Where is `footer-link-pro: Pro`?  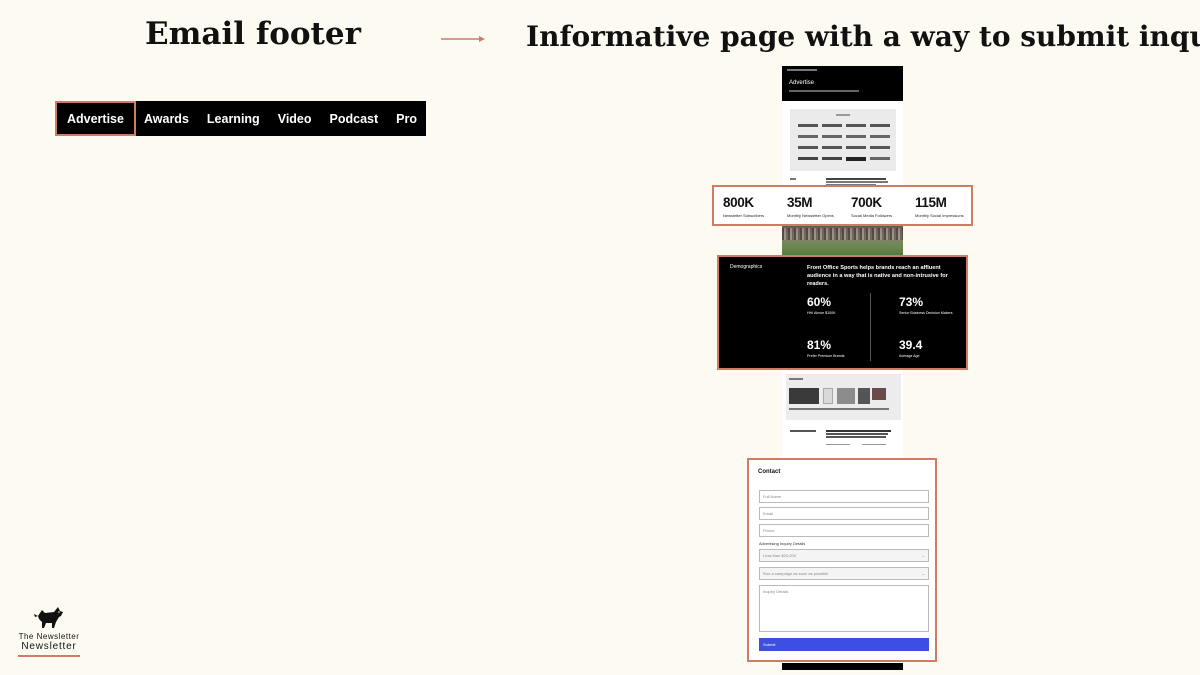
footer-link-pro: Pro is located at coordinates (406, 118).